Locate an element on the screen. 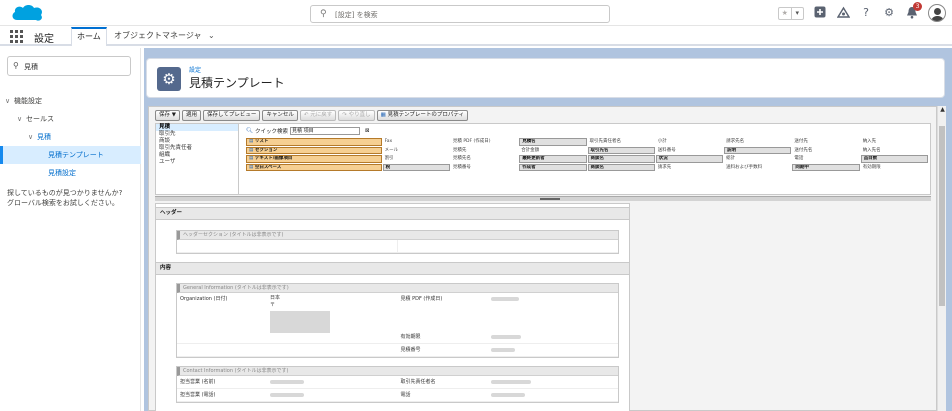 Image resolution: width=952 pixels, height=411 pixels. bell-icon: 3 is located at coordinates (913, 11).